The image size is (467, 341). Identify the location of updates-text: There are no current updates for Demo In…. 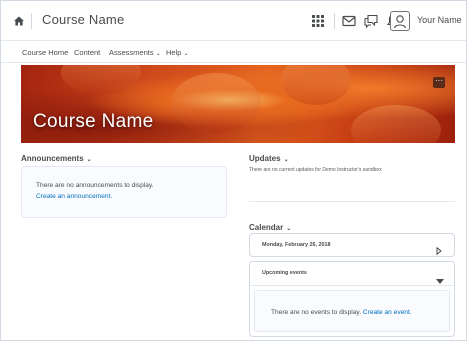
(315, 170).